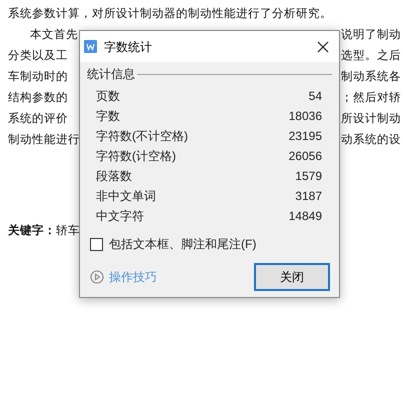 The width and height of the screenshot is (403, 406). I want to click on document-text: ；然后对轿, so click(371, 98).